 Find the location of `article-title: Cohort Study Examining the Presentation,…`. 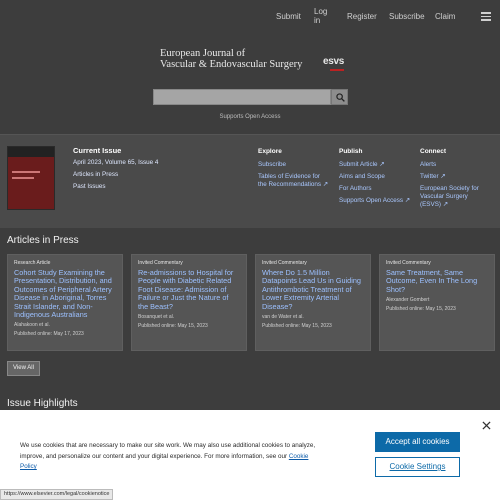

article-title: Cohort Study Examining the Presentation,… is located at coordinates (65, 293).